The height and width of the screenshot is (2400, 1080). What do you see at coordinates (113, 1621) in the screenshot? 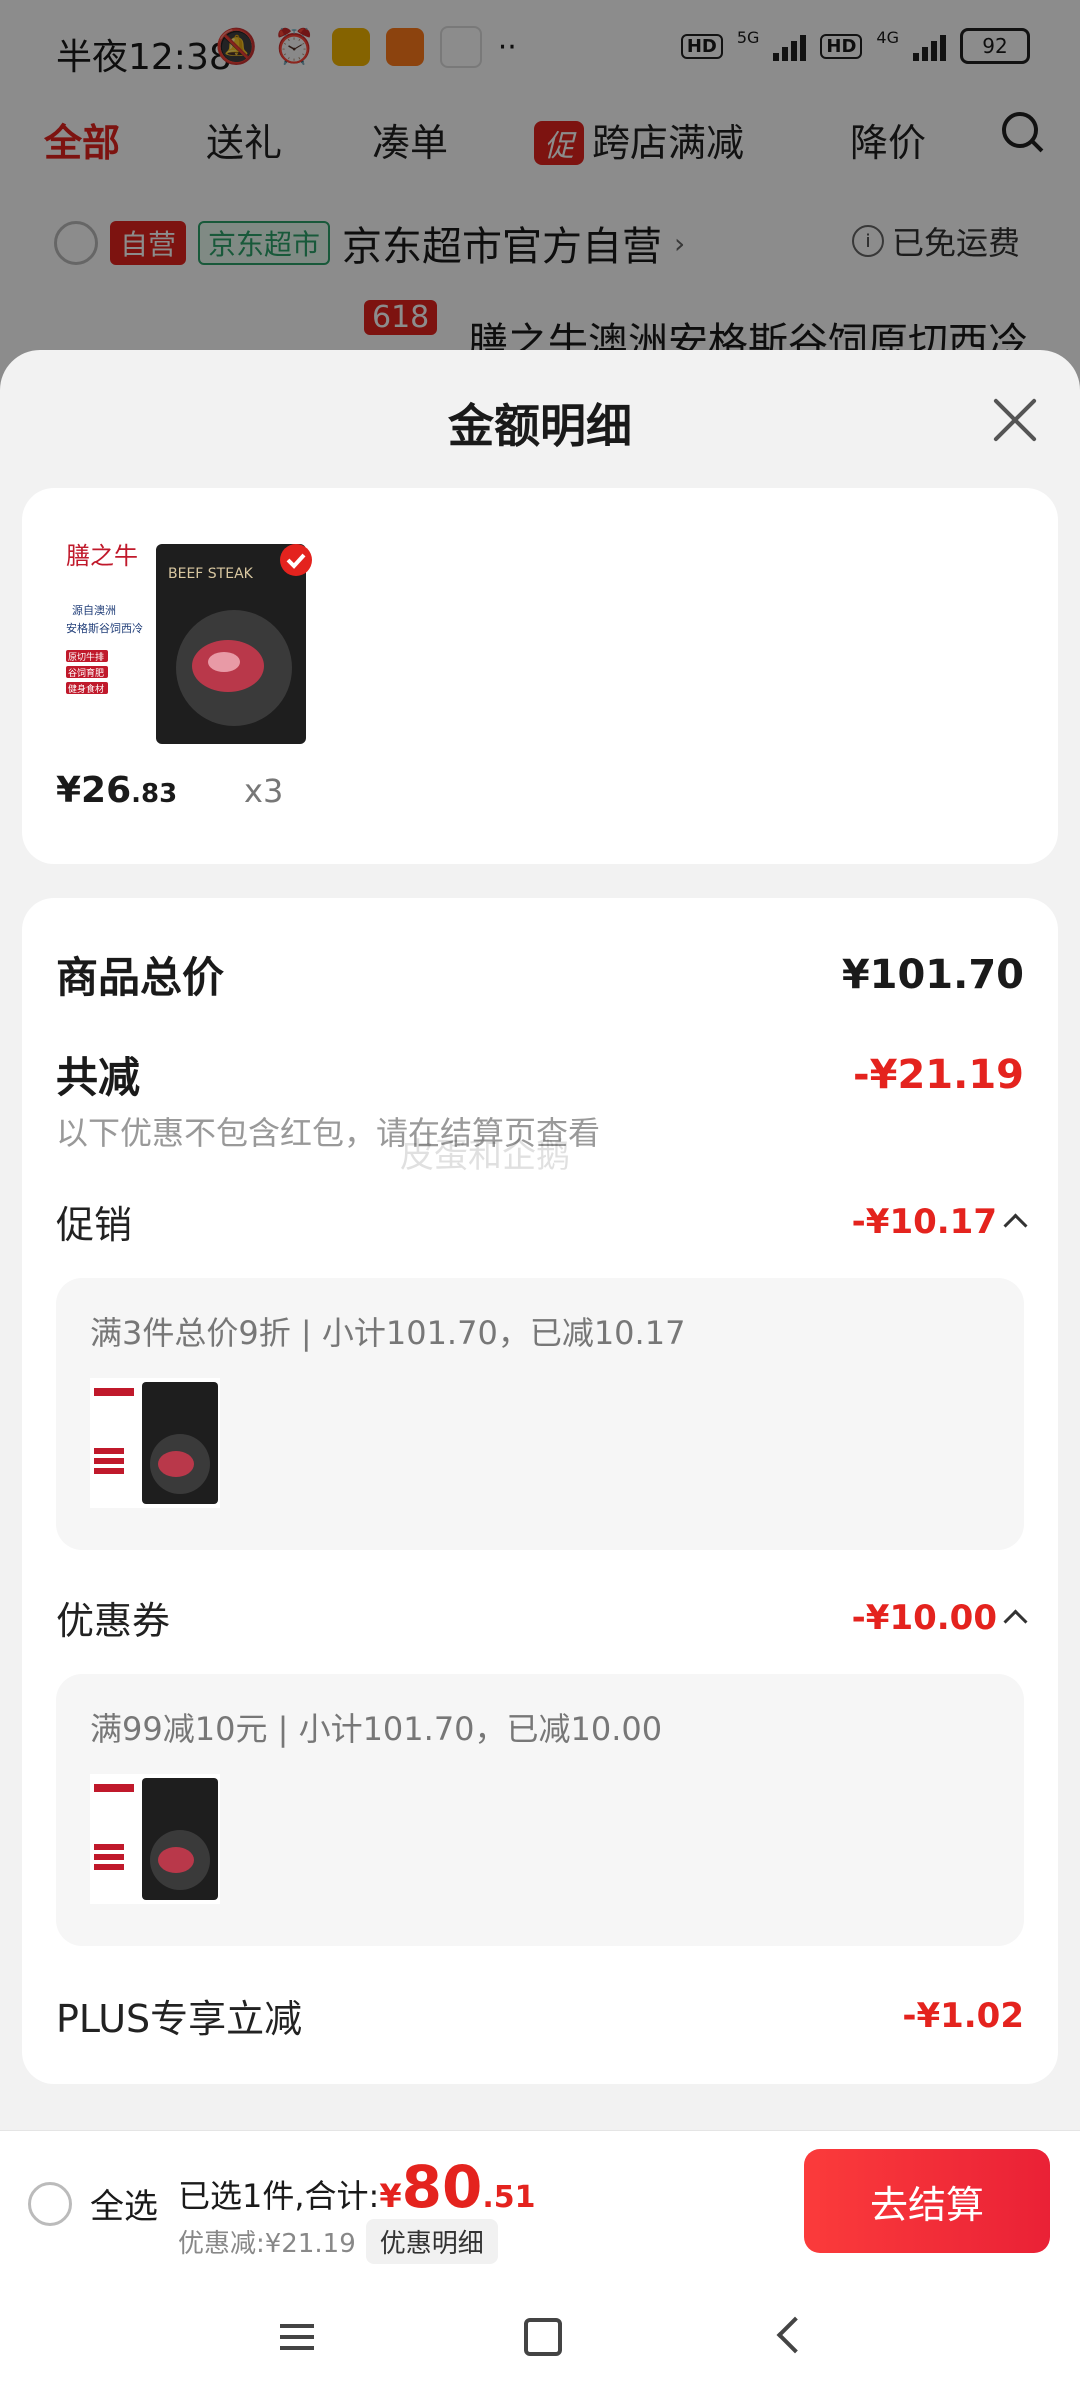
I see `coupon-label: 优惠券` at bounding box center [113, 1621].